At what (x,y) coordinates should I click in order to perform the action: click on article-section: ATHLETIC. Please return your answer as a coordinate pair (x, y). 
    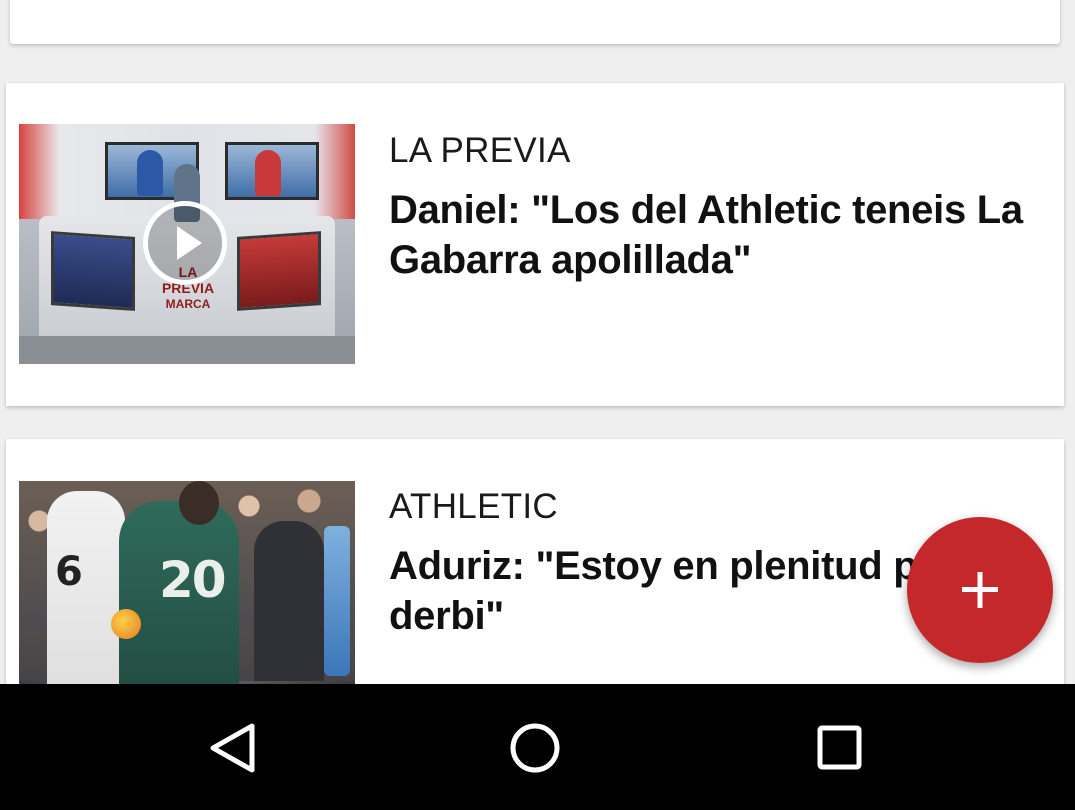
    Looking at the image, I should click on (473, 506).